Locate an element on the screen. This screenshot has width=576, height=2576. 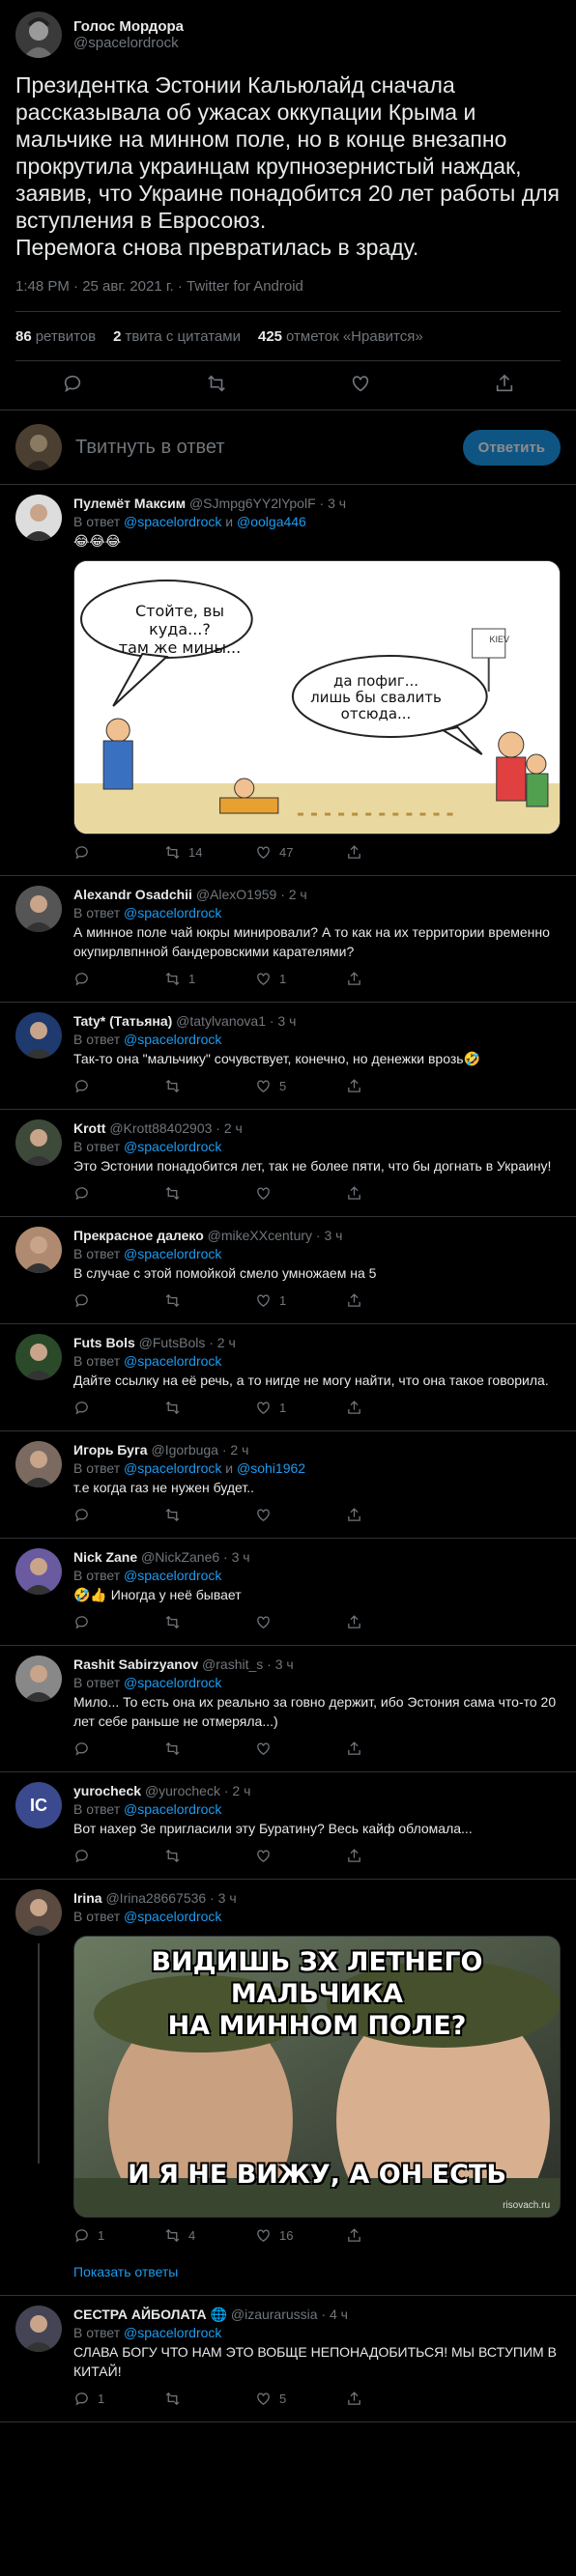
reply-author-handle: @NickZane6 · 3 ч is located at coordinates (196, 1557).